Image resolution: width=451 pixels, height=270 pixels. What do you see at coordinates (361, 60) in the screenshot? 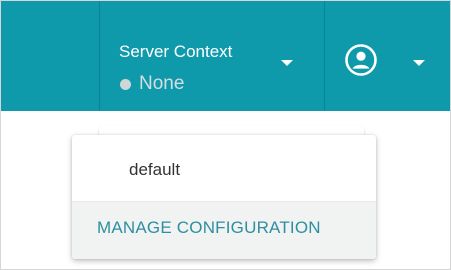
I see `user-circle-icon` at bounding box center [361, 60].